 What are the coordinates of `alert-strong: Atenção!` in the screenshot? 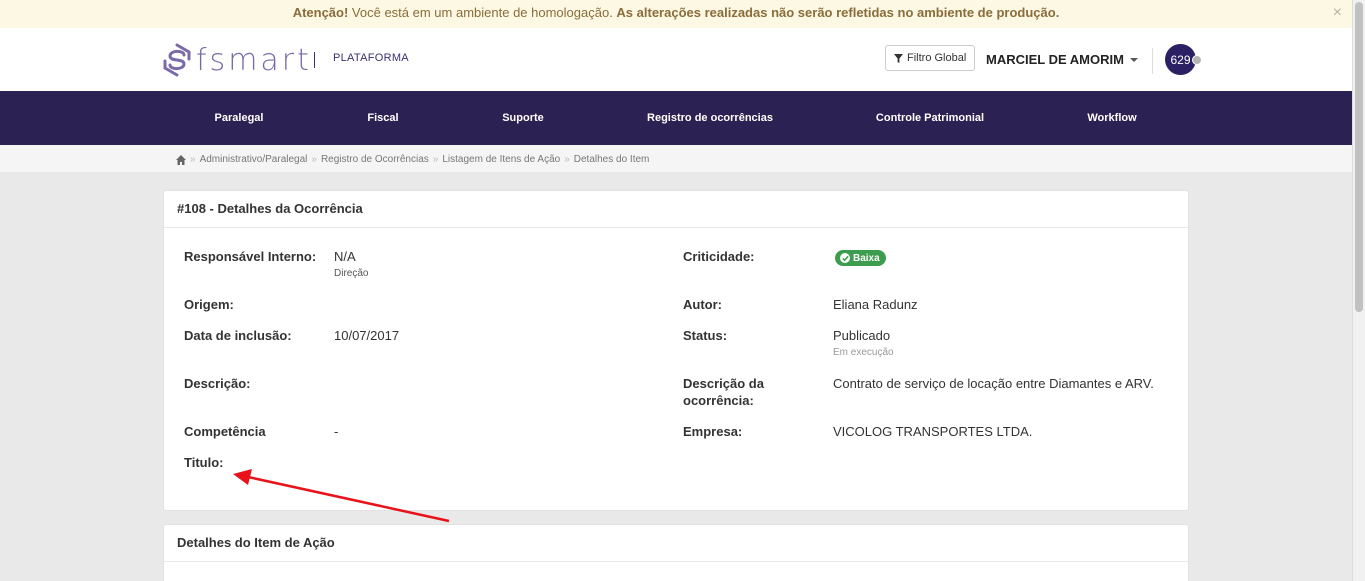 It's located at (320, 12).